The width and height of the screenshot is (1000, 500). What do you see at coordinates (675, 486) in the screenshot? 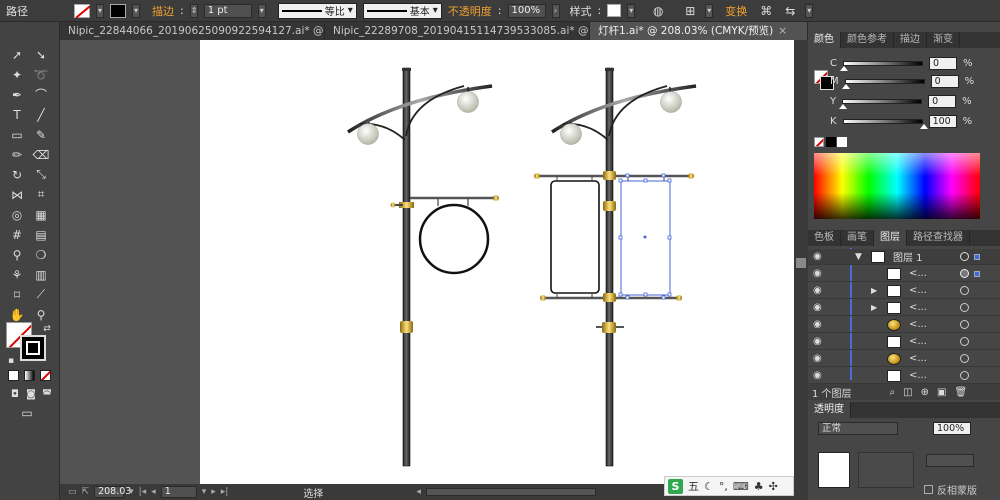
I see `sogou-logo-icon: S` at bounding box center [675, 486].